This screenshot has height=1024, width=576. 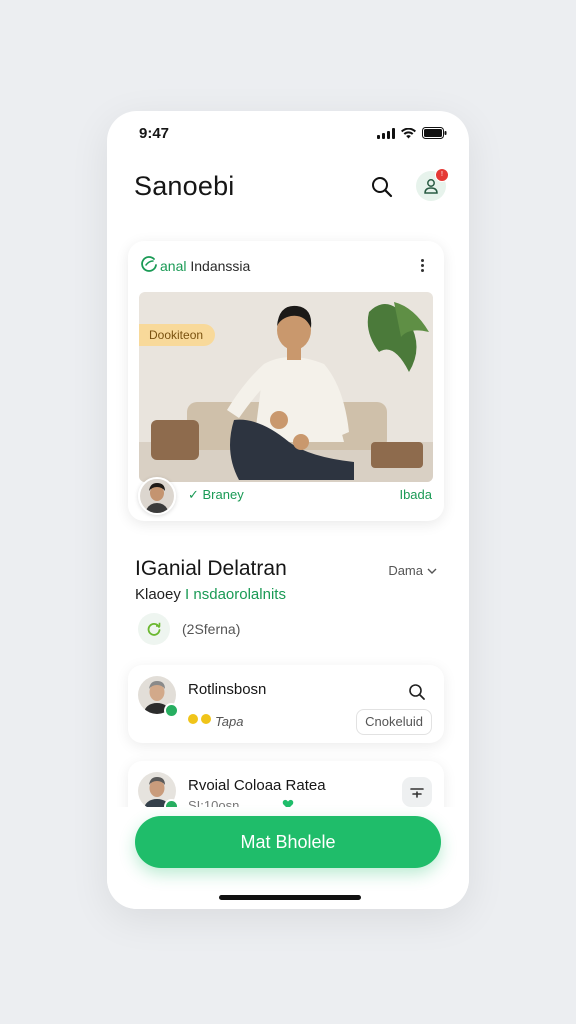 I want to click on verified-label: ✓ Braney, so click(x=216, y=494).